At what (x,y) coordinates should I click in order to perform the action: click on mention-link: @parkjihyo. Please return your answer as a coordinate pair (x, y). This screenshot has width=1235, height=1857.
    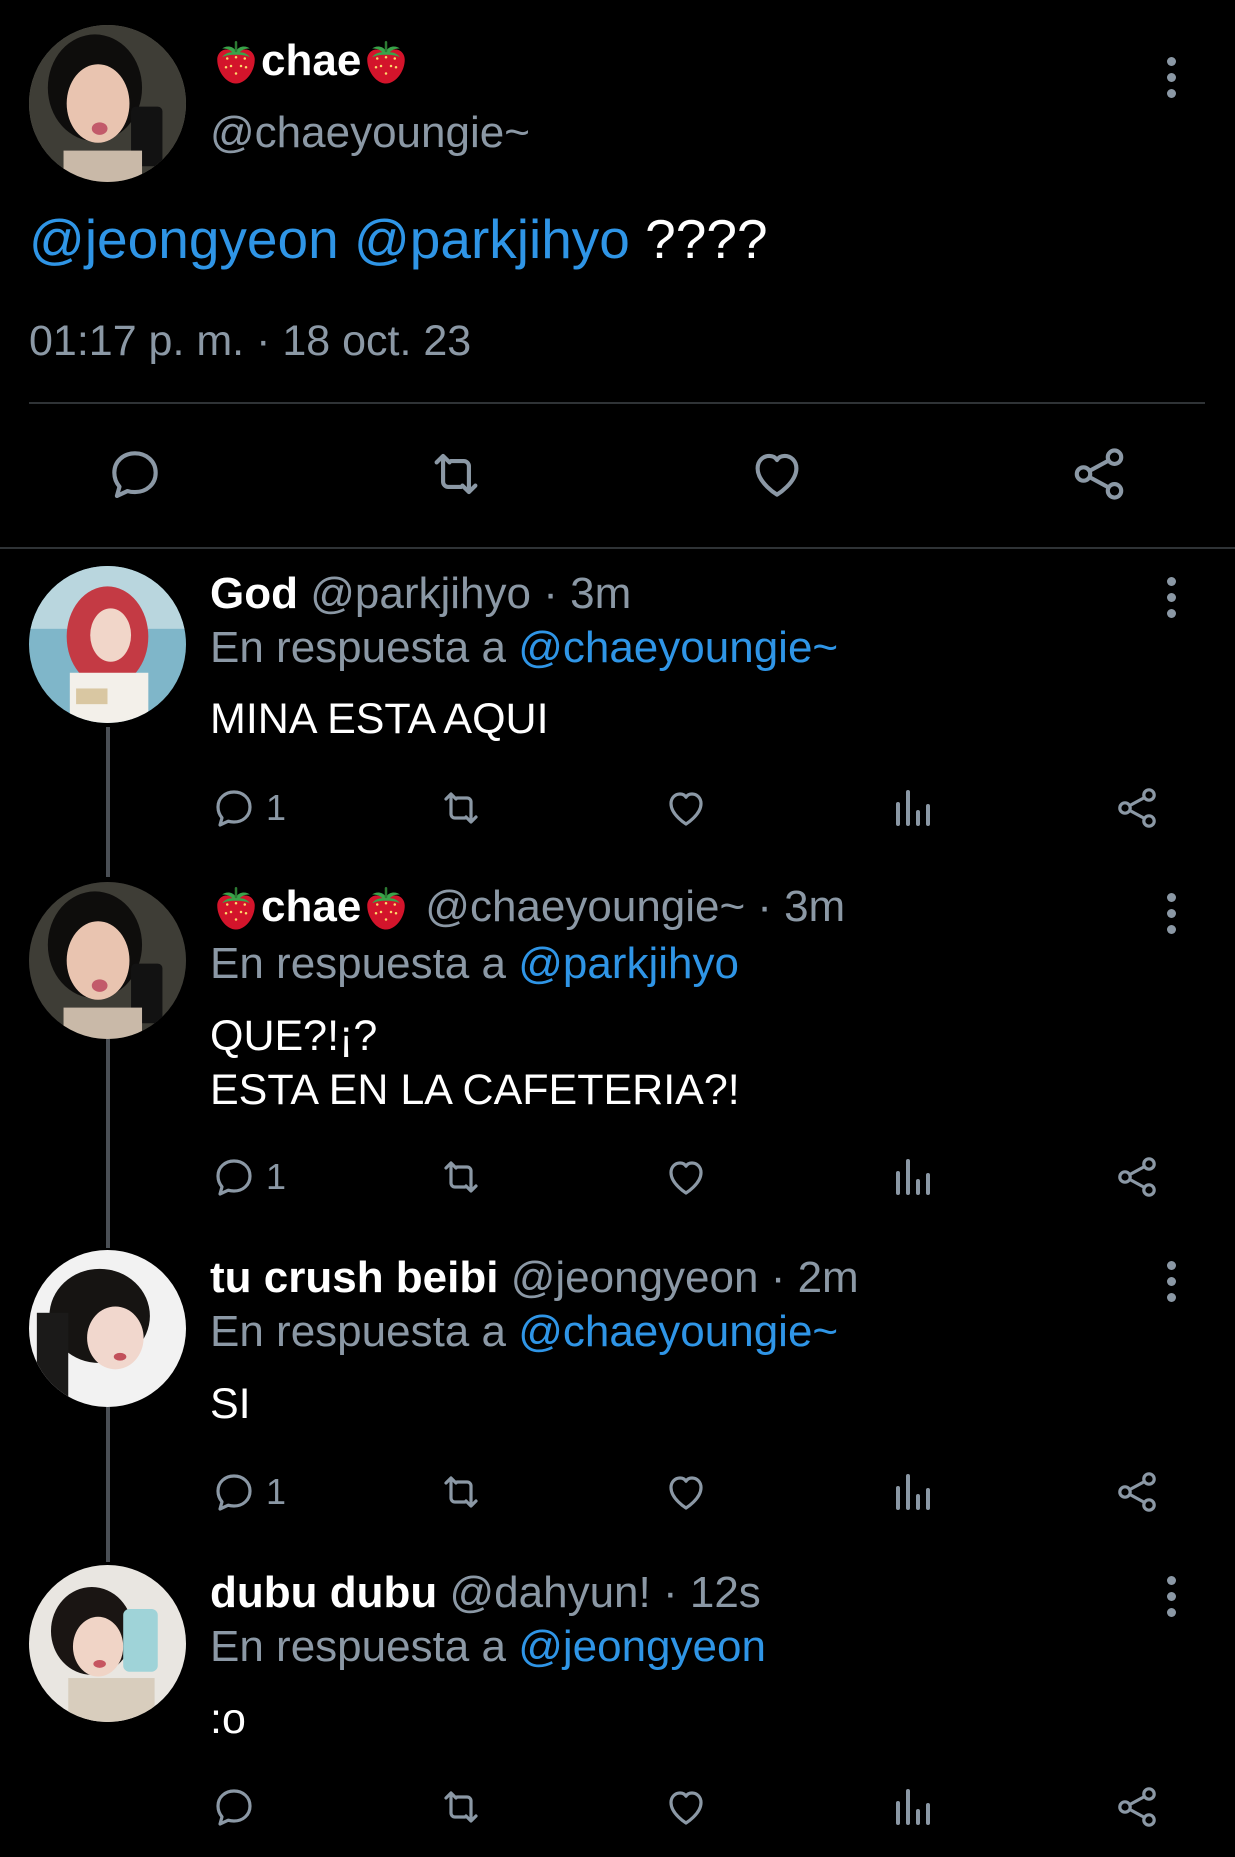
    Looking at the image, I should click on (492, 239).